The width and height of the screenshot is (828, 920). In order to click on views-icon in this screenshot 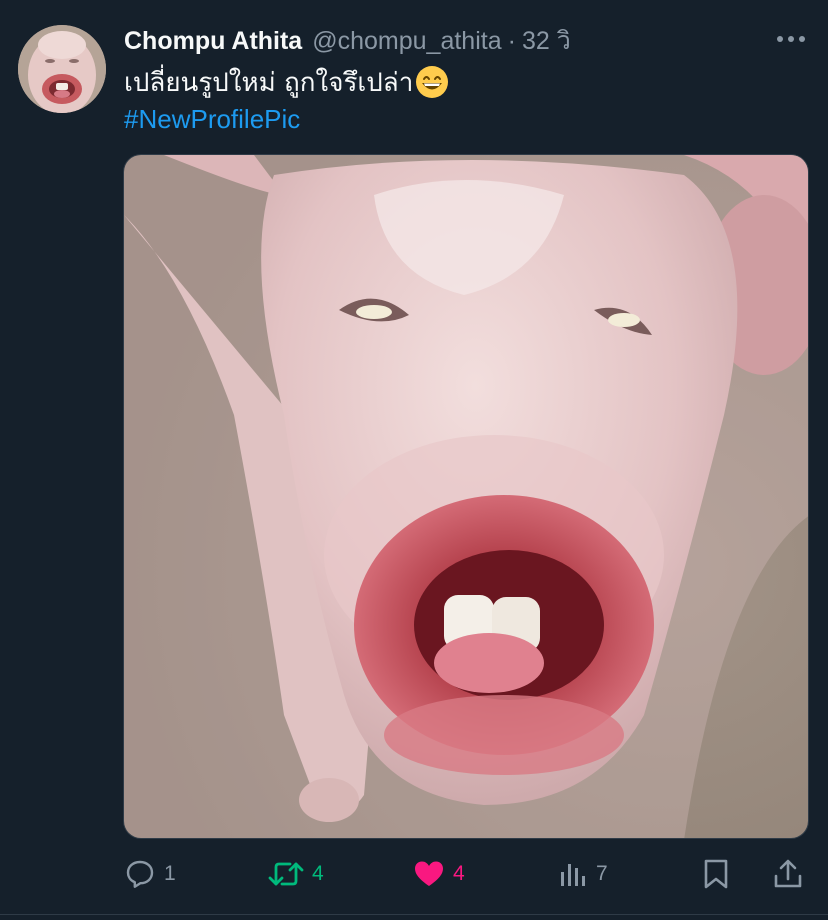, I will do `click(573, 875)`.